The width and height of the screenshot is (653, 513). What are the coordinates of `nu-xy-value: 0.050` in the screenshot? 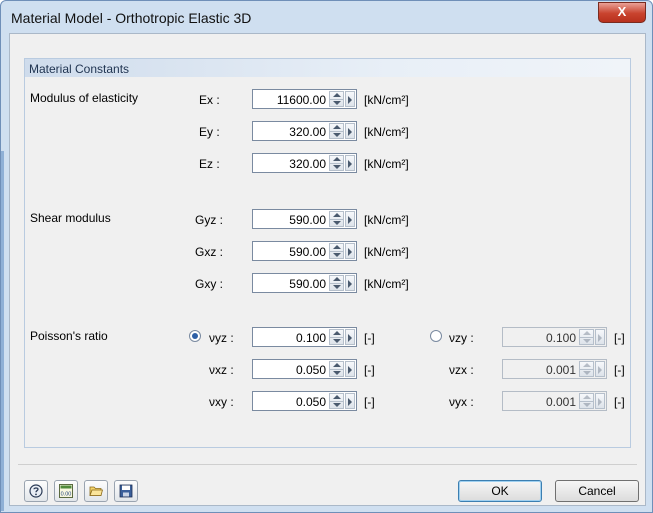 It's located at (310, 402).